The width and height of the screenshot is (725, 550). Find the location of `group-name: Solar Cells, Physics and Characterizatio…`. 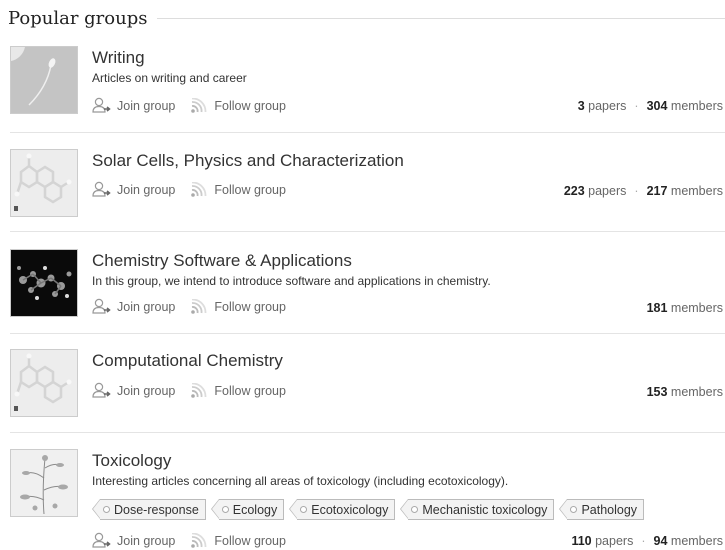

group-name: Solar Cells, Physics and Characterizatio… is located at coordinates (248, 161).